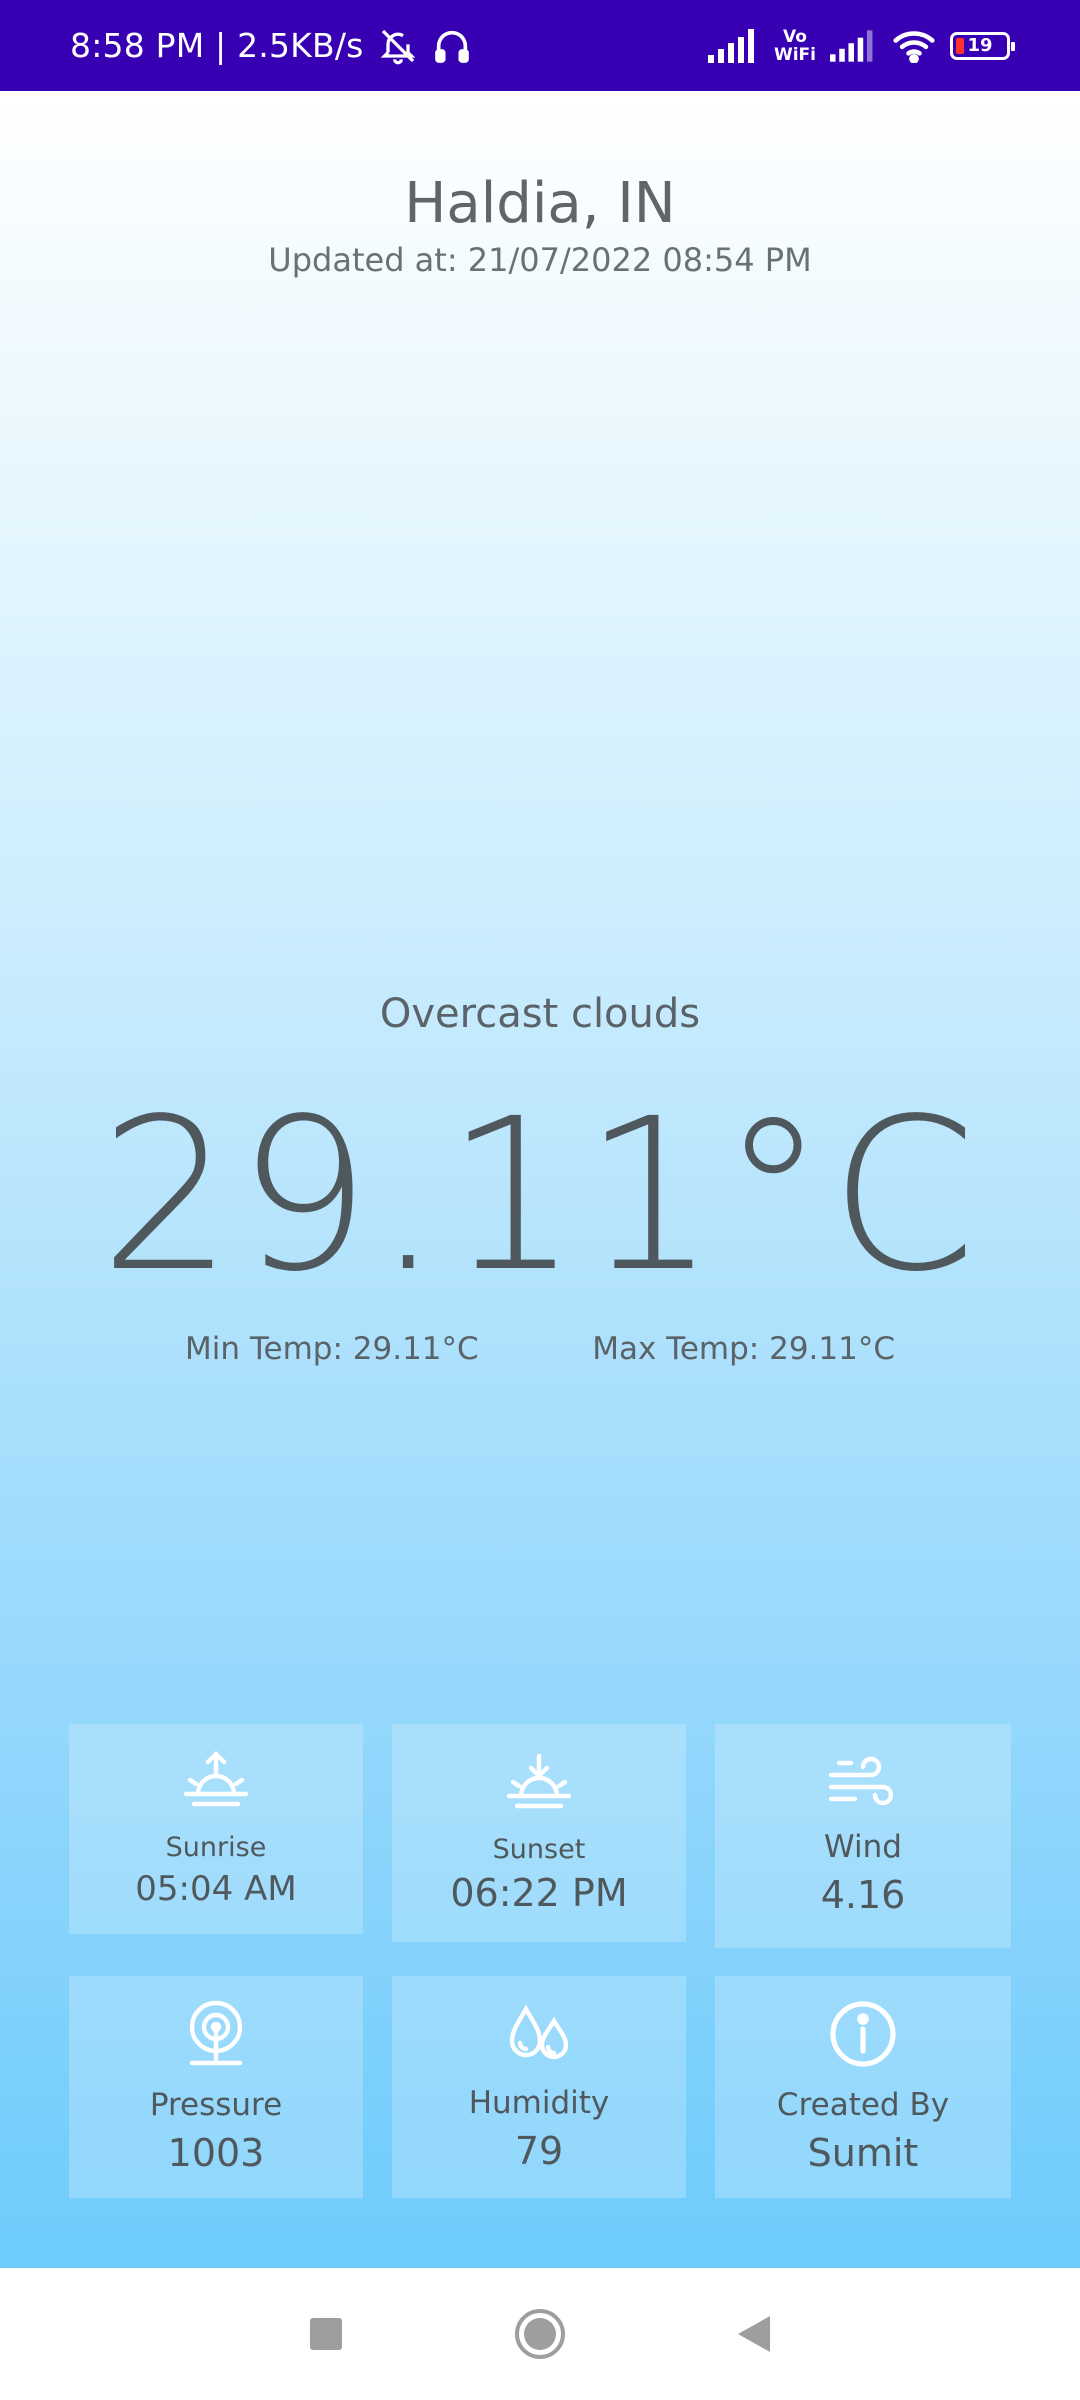 The width and height of the screenshot is (1080, 2400). I want to click on sunrise-label: Sunrise, so click(216, 1847).